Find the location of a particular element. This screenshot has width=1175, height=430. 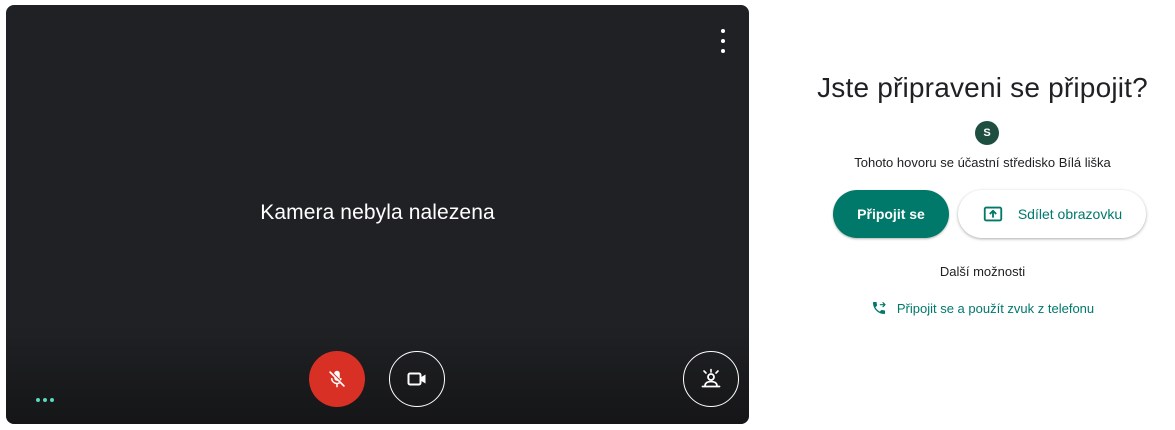

phone-forwarded-icon is located at coordinates (879, 308).